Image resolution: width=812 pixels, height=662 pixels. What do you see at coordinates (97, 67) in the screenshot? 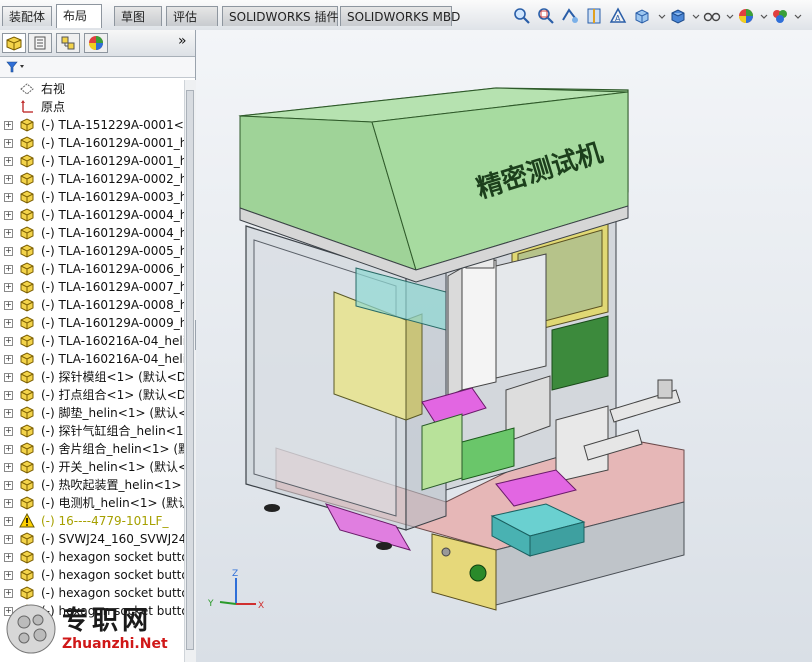
I see `tree-filter-bar` at bounding box center [97, 67].